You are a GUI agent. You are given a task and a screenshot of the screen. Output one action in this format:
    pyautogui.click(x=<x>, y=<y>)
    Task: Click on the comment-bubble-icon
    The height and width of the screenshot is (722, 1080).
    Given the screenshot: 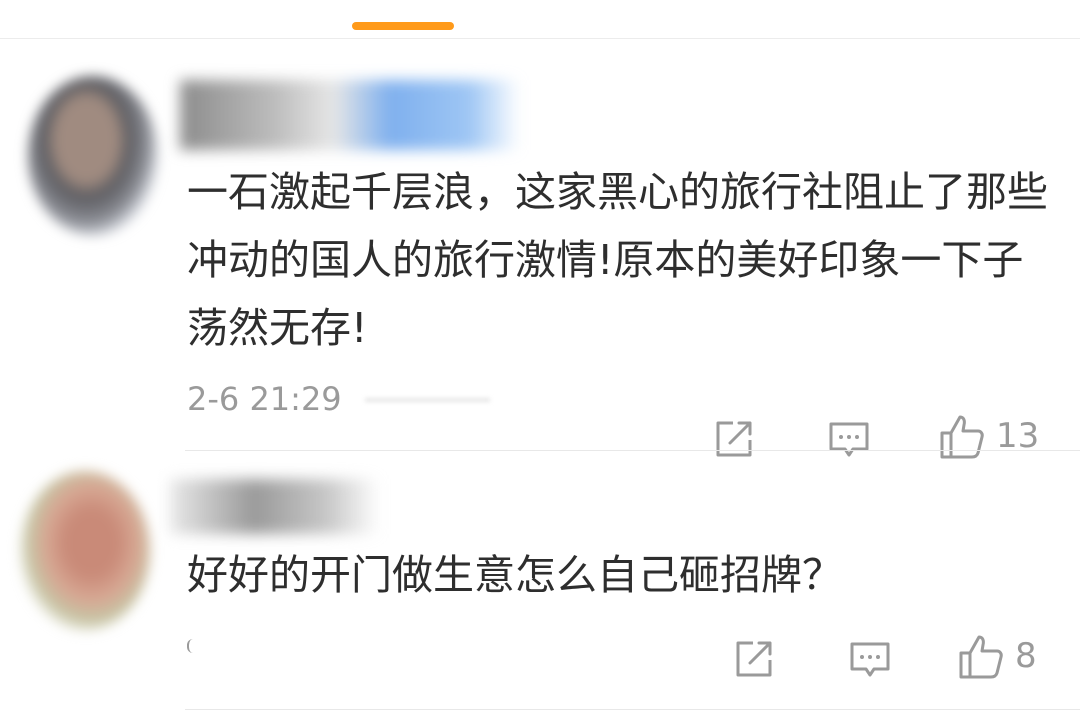 What is the action you would take?
    pyautogui.click(x=870, y=659)
    